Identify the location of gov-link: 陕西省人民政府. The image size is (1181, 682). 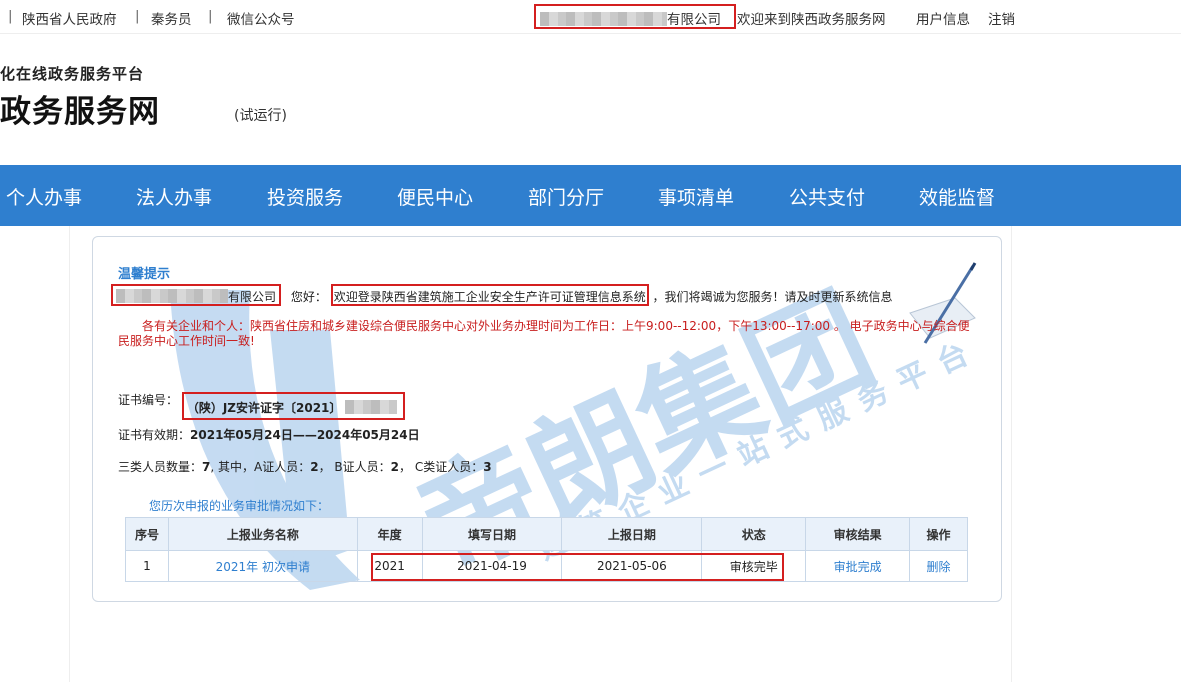
(69, 18).